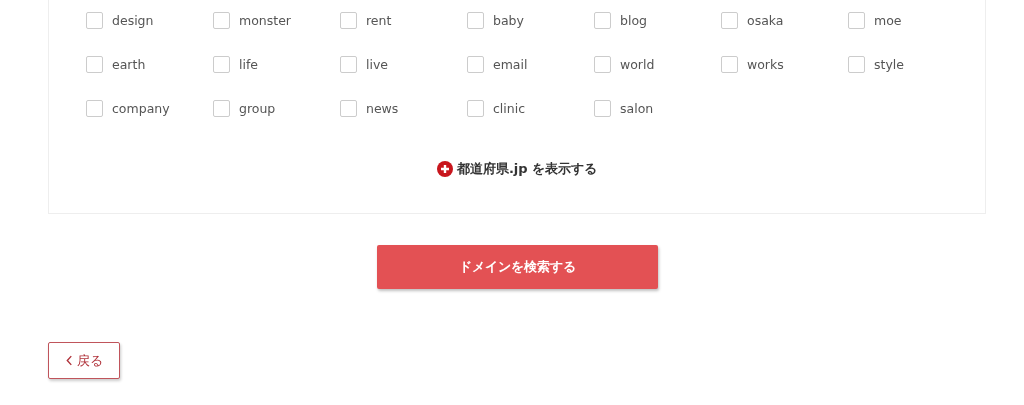 Image resolution: width=1024 pixels, height=405 pixels. What do you see at coordinates (508, 20) in the screenshot?
I see `checkbox-label: baby` at bounding box center [508, 20].